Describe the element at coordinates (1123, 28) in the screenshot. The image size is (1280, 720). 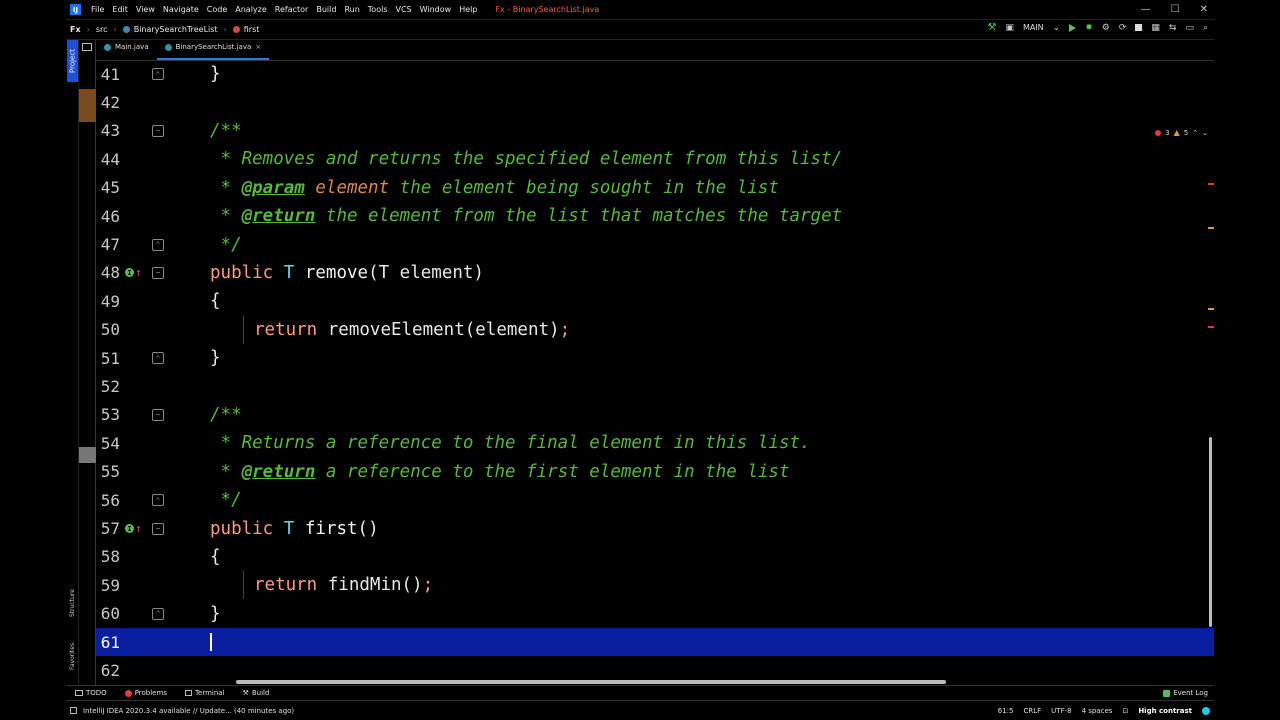
I see `profile-icon: ⟳` at that location.